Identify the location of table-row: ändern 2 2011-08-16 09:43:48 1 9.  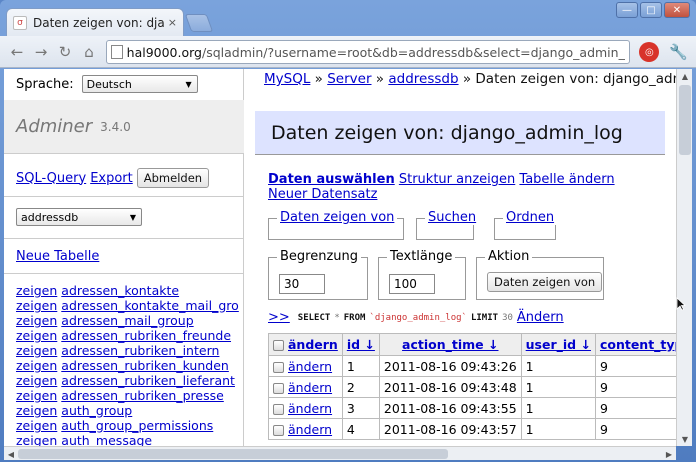
(472, 387).